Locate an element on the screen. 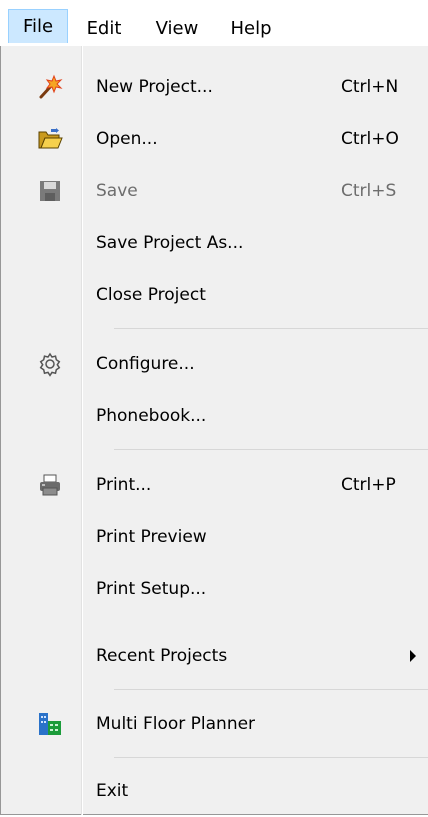  menu-item-exit: Exit is located at coordinates (214, 791).